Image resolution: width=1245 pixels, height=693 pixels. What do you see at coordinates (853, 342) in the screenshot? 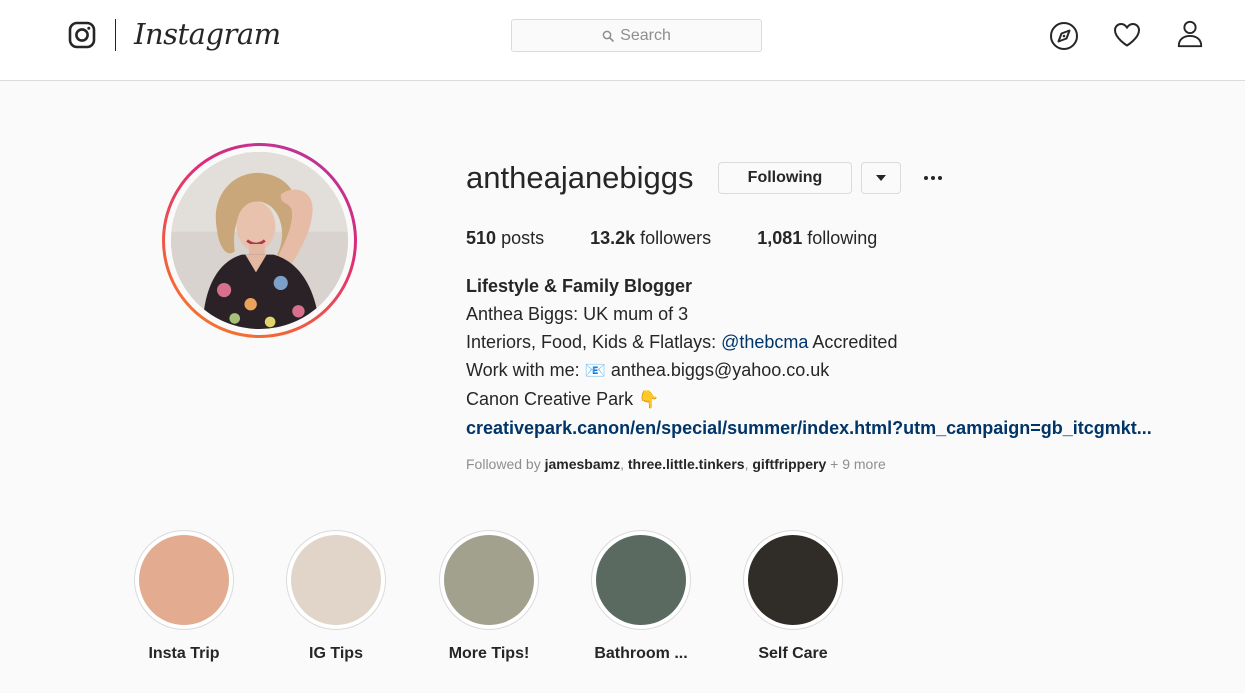
I see `bio-text: Accredited` at bounding box center [853, 342].